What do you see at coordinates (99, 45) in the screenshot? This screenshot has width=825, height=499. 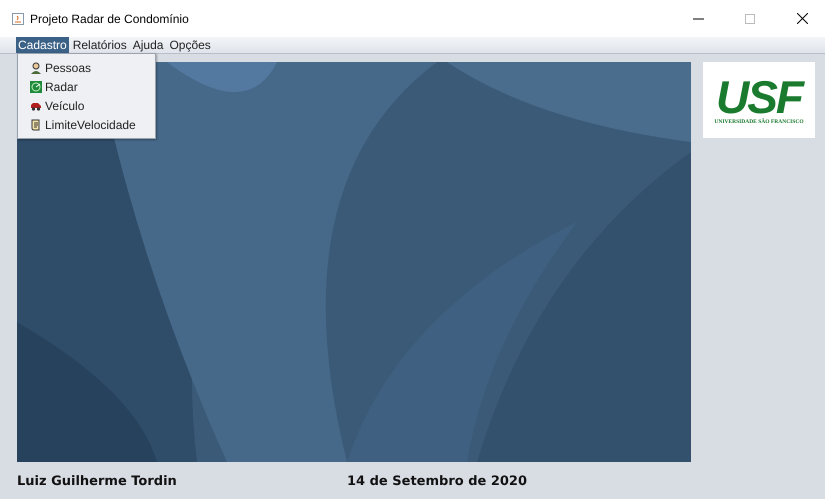 I see `menu-item: Relatórios` at bounding box center [99, 45].